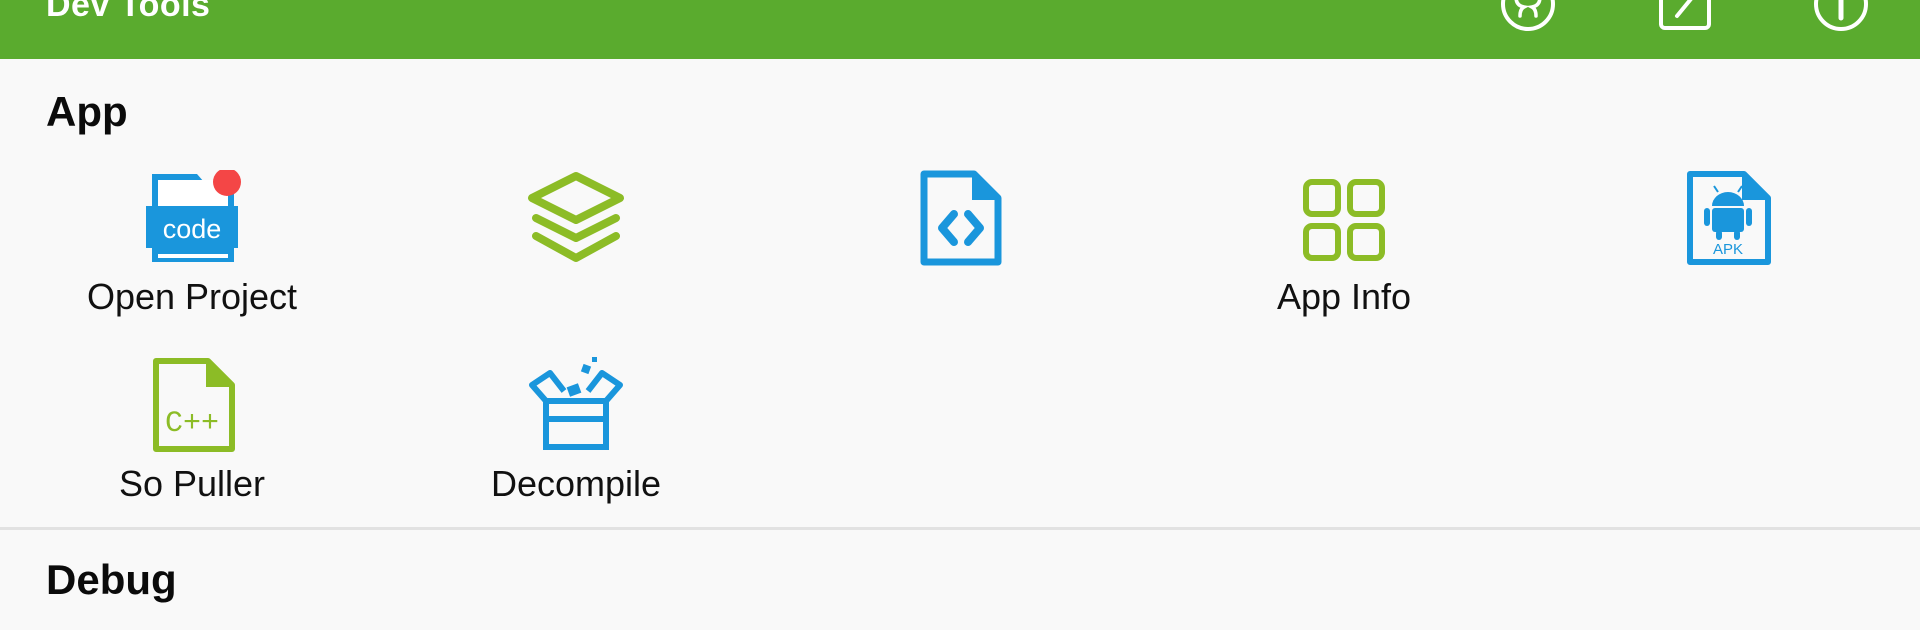 Image resolution: width=1920 pixels, height=630 pixels. Describe the element at coordinates (960, 29) in the screenshot. I see `app-bar: Dev Tools` at that location.